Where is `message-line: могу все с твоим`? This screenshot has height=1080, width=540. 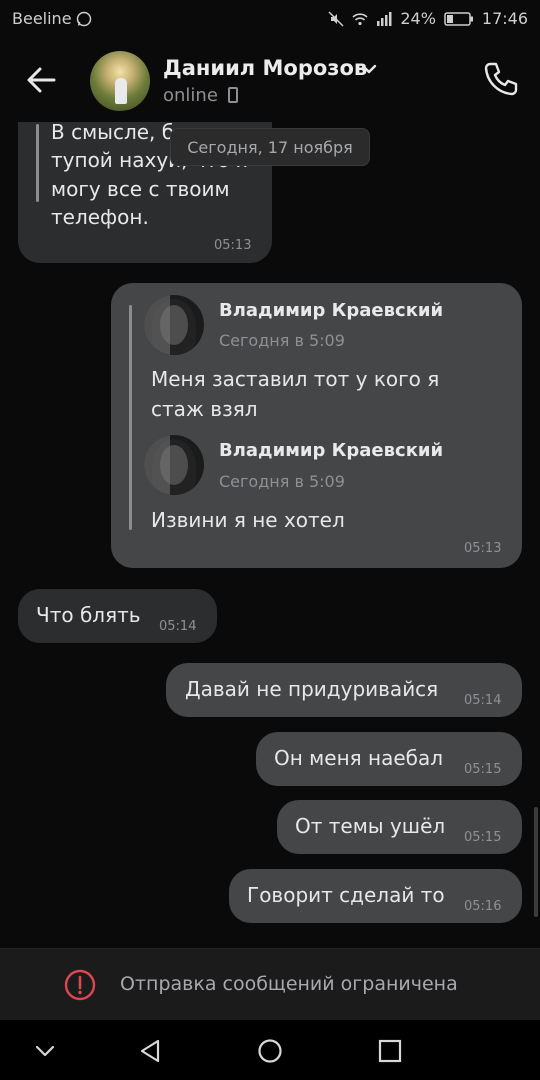
message-line: могу все с твоим is located at coordinates (140, 189).